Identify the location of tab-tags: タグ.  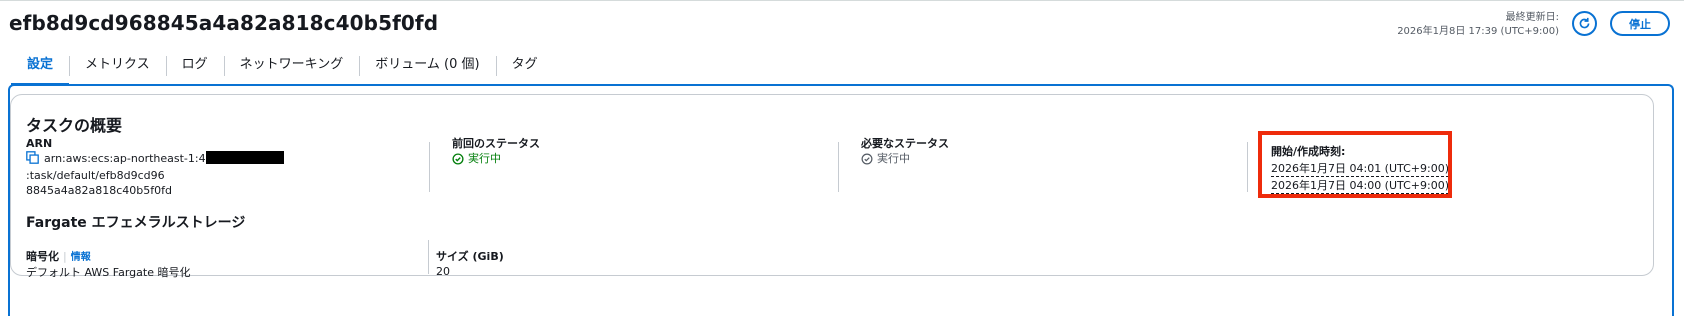
(524, 66).